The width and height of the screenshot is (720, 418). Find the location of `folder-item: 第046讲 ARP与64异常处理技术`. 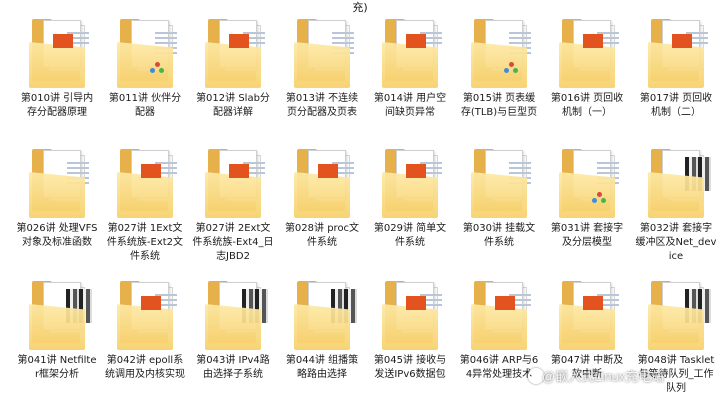

folder-item: 第046讲 ARP与64异常处理技术 is located at coordinates (499, 349).